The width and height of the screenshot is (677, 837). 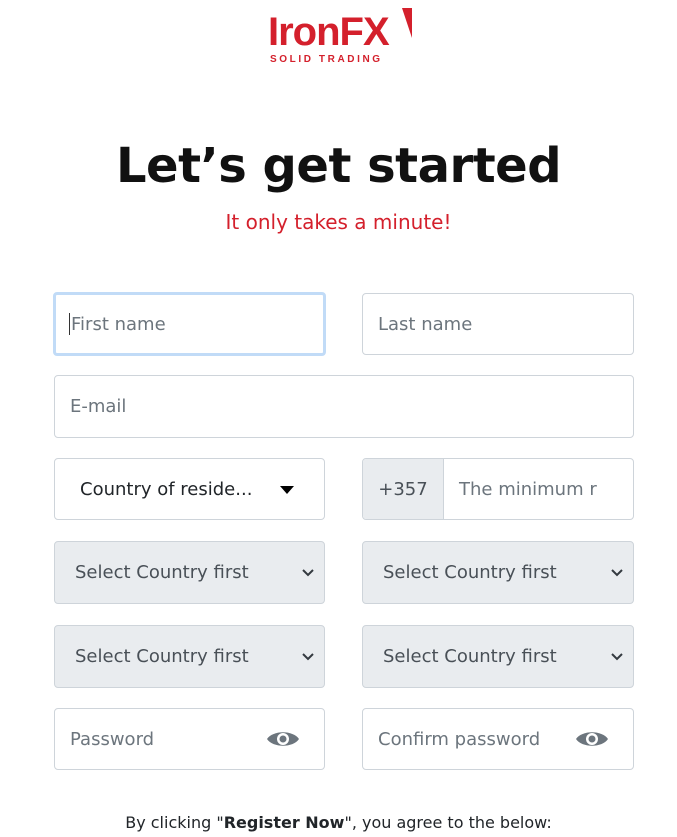 What do you see at coordinates (329, 32) in the screenshot?
I see `logo-wordmark: IronFX` at bounding box center [329, 32].